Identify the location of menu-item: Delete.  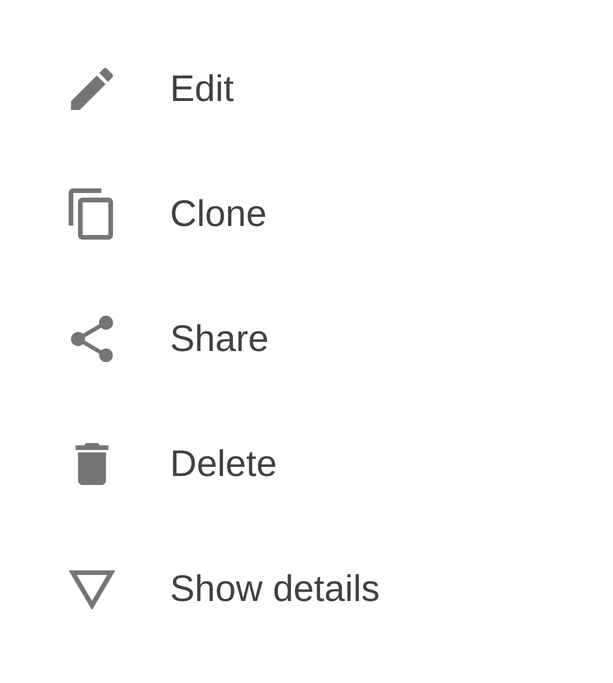
(223, 463).